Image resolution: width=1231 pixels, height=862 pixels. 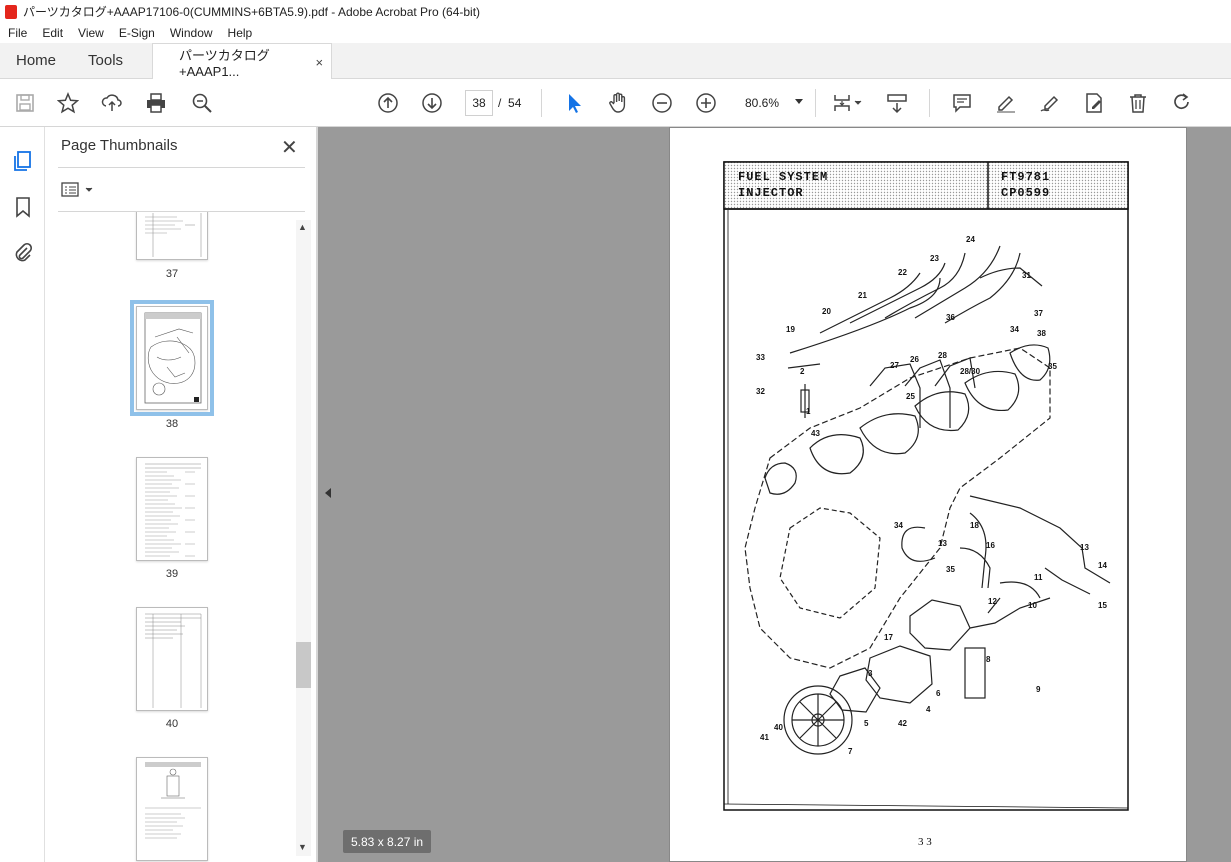 I want to click on diagram-callout: 26, so click(x=914, y=359).